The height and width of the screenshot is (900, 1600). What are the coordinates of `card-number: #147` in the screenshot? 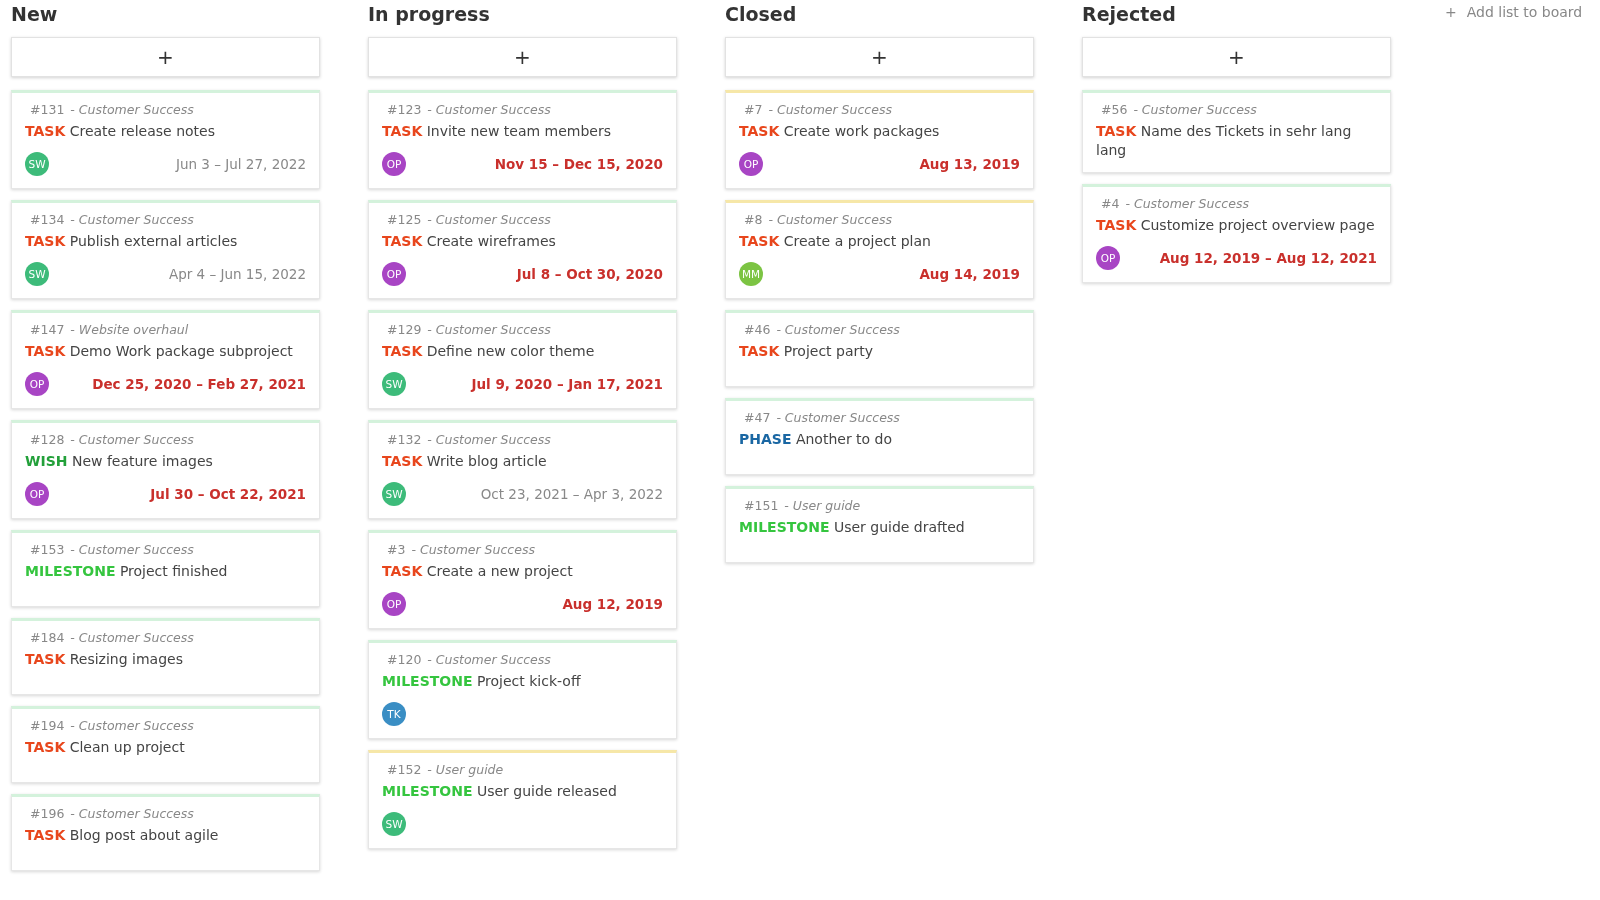 It's located at (47, 329).